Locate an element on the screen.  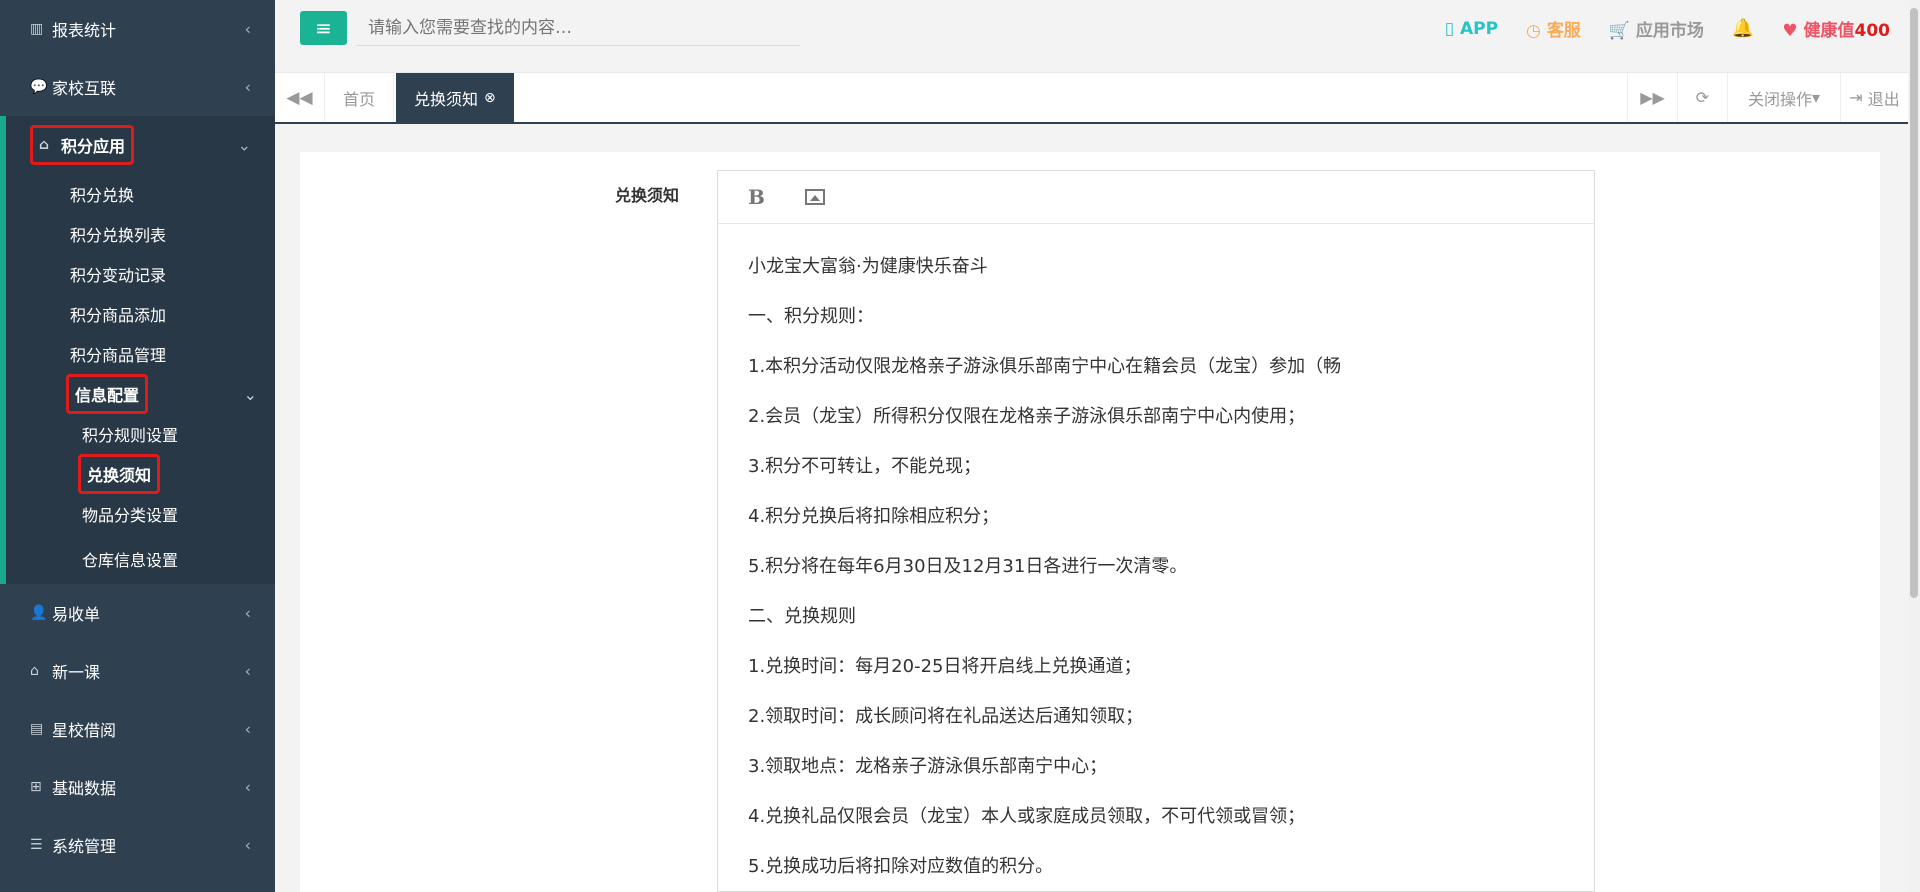
editor-line: 小龙宝大富翁·为健康快乐奋斗 is located at coordinates (868, 266).